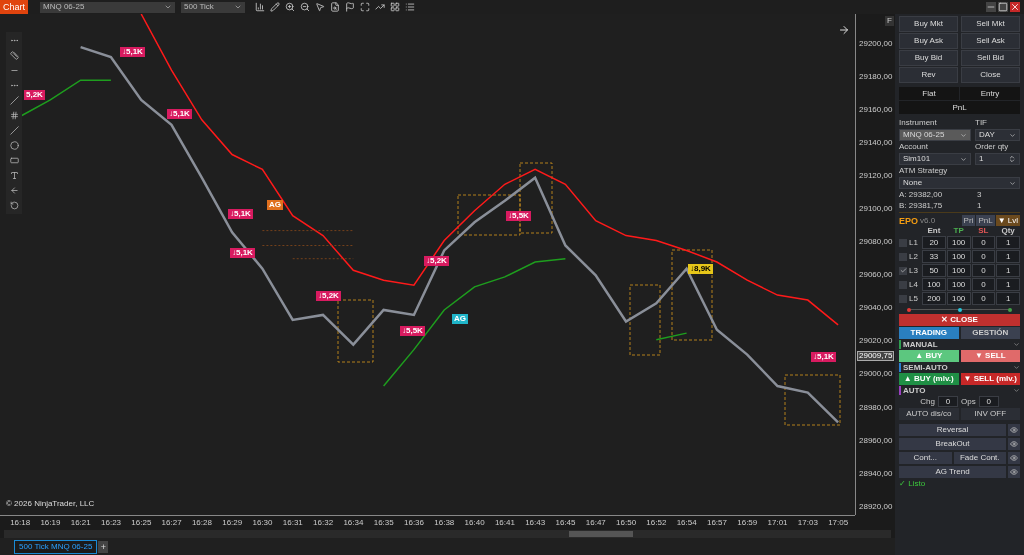  I want to click on flag-icon, so click(350, 7).